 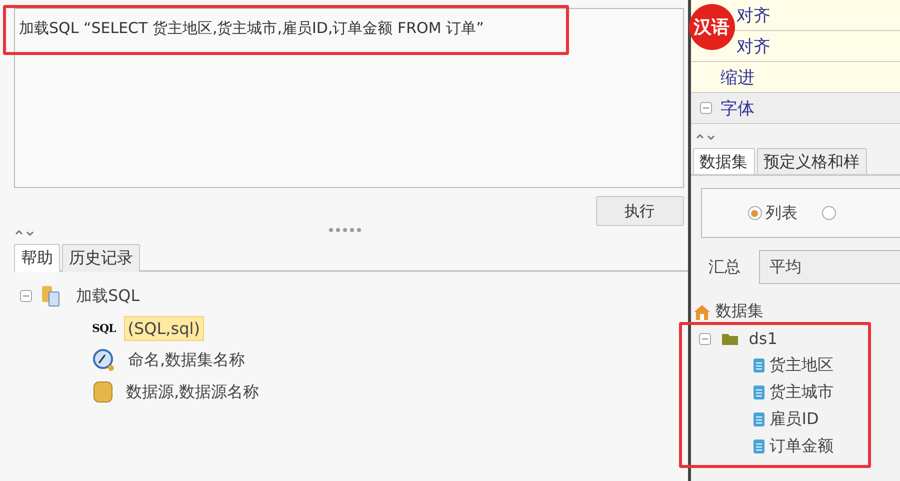 I want to click on property-label: 字体, so click(x=737, y=108).